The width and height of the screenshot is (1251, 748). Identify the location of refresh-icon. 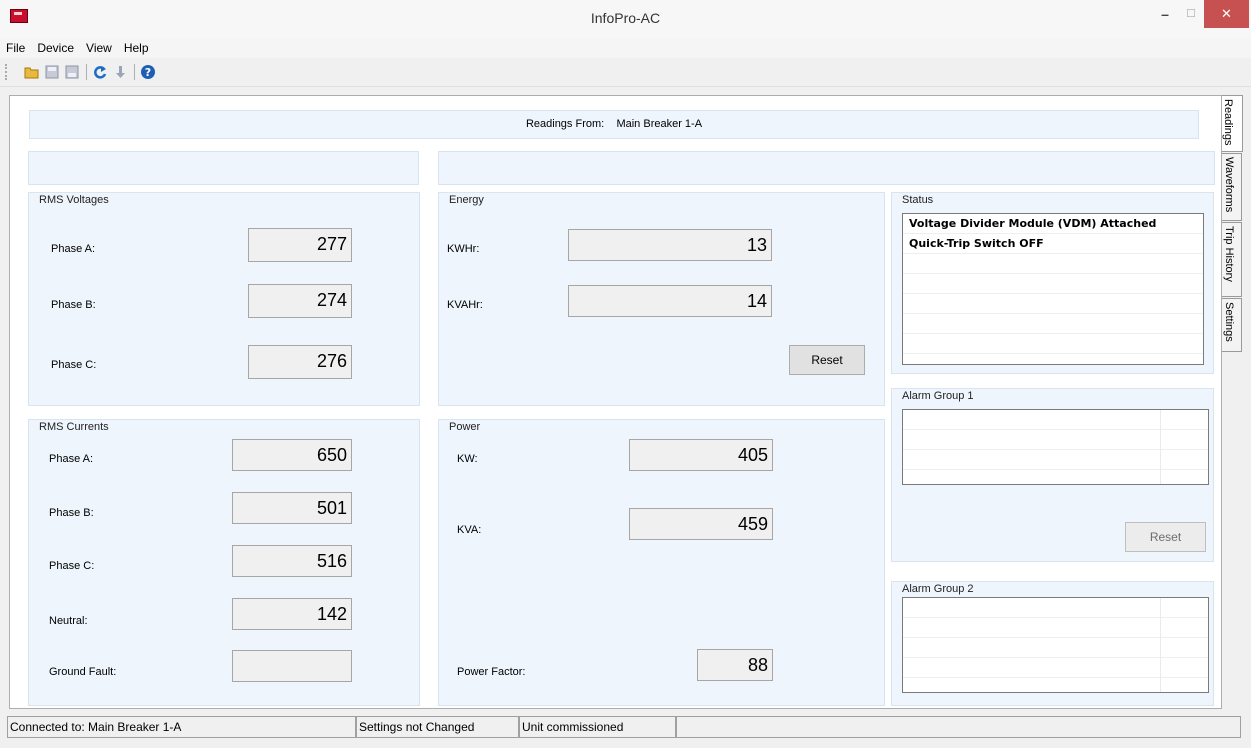
(100, 72).